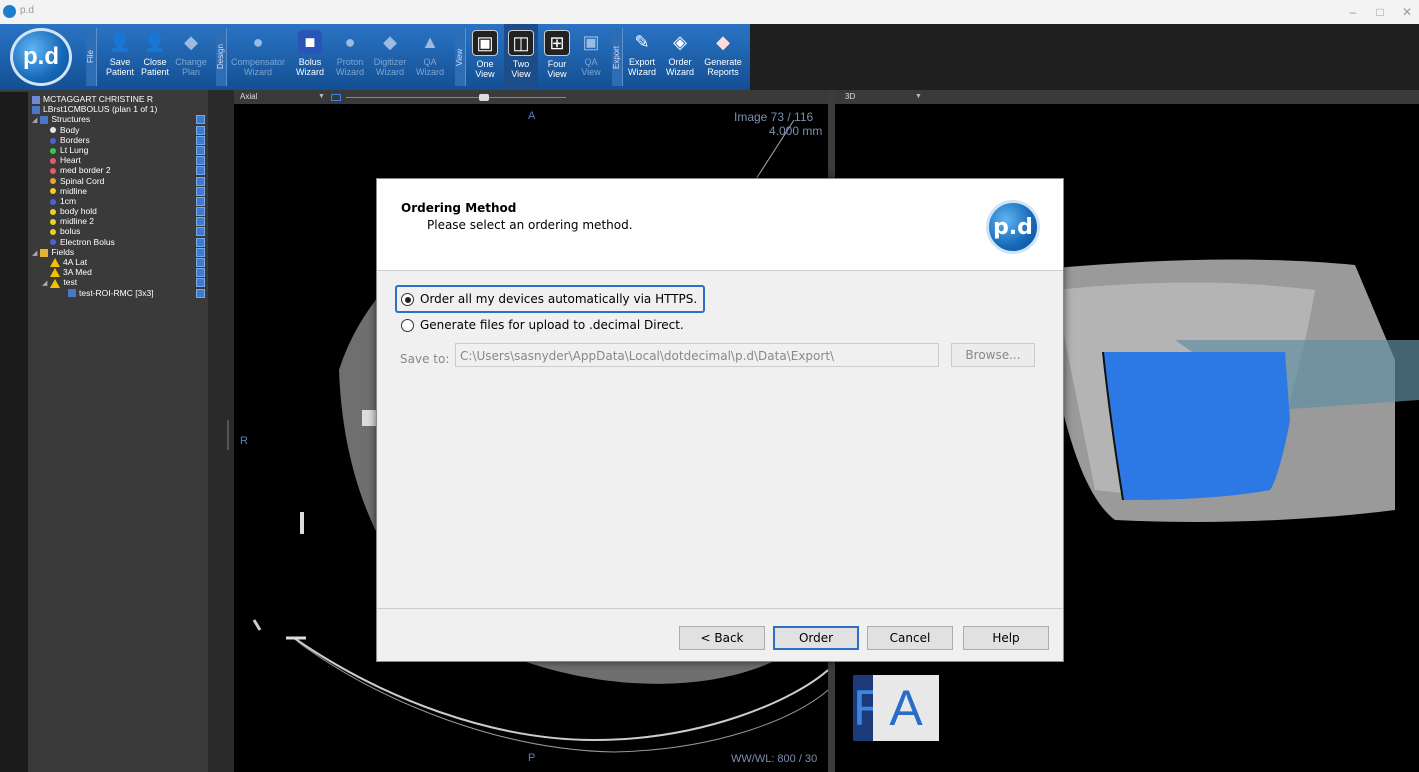 This screenshot has width=1419, height=772. What do you see at coordinates (910, 638) in the screenshot?
I see `cancel-button: Cancel` at bounding box center [910, 638].